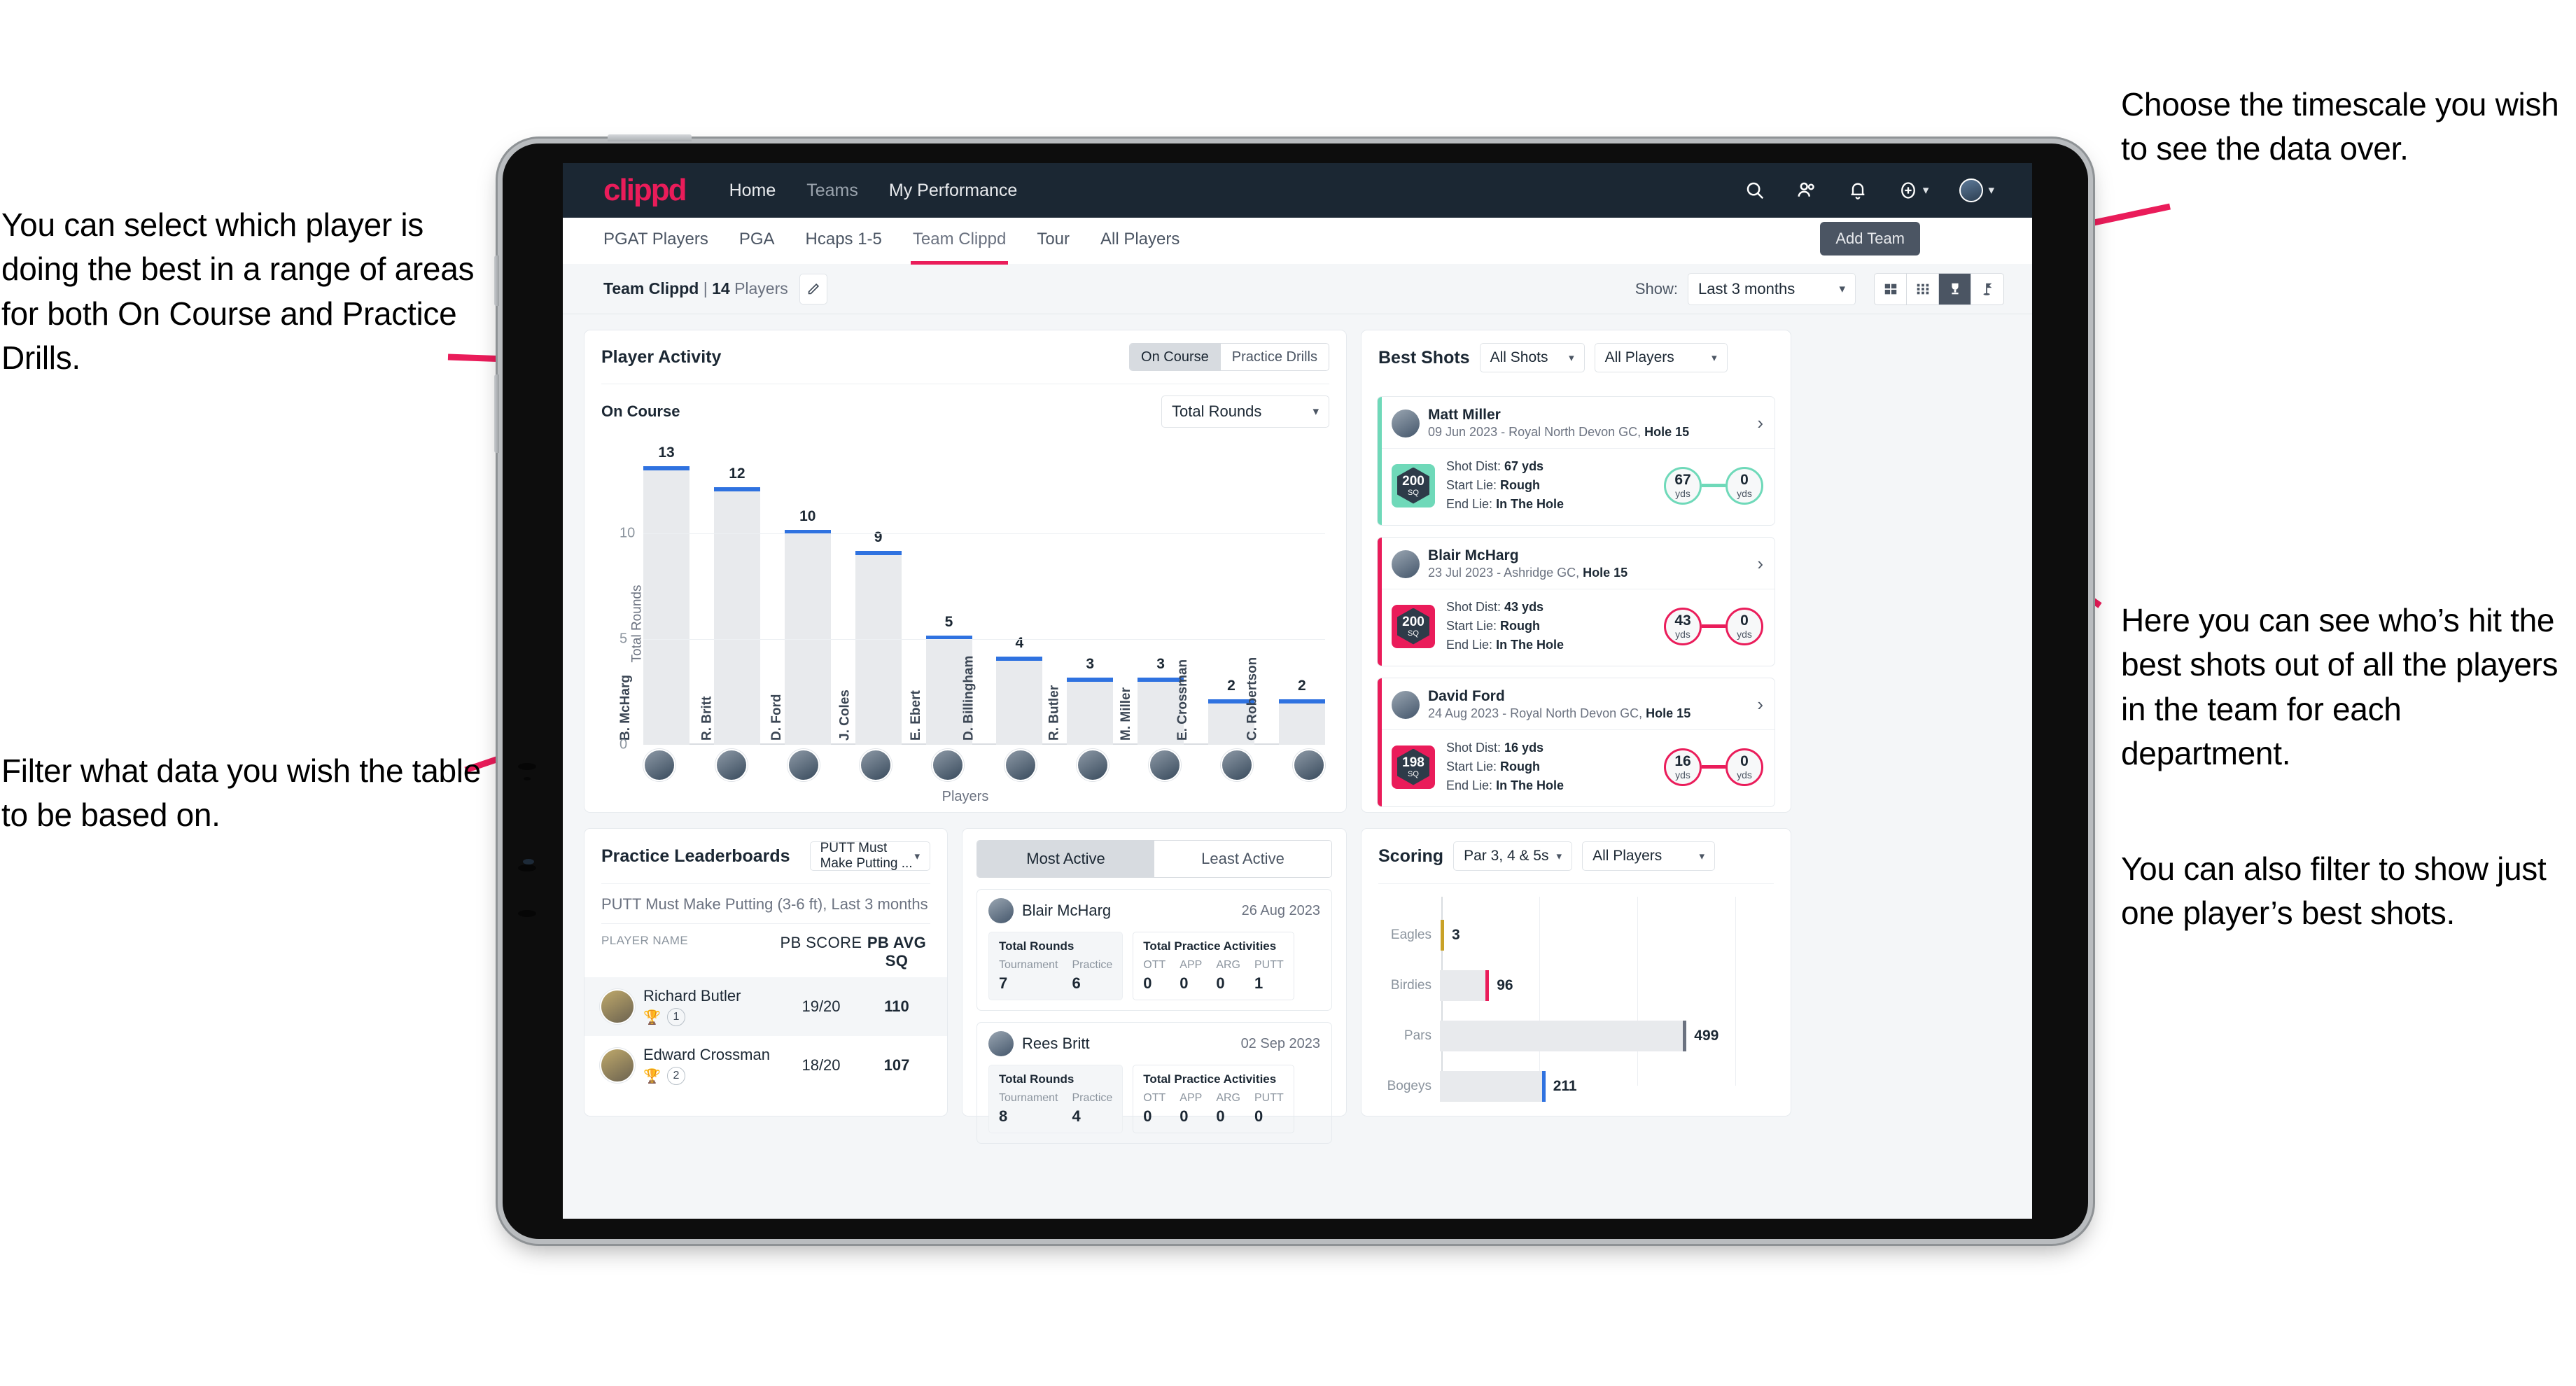  Describe the element at coordinates (1639, 357) in the screenshot. I see `player-filter-value: All Players` at that location.